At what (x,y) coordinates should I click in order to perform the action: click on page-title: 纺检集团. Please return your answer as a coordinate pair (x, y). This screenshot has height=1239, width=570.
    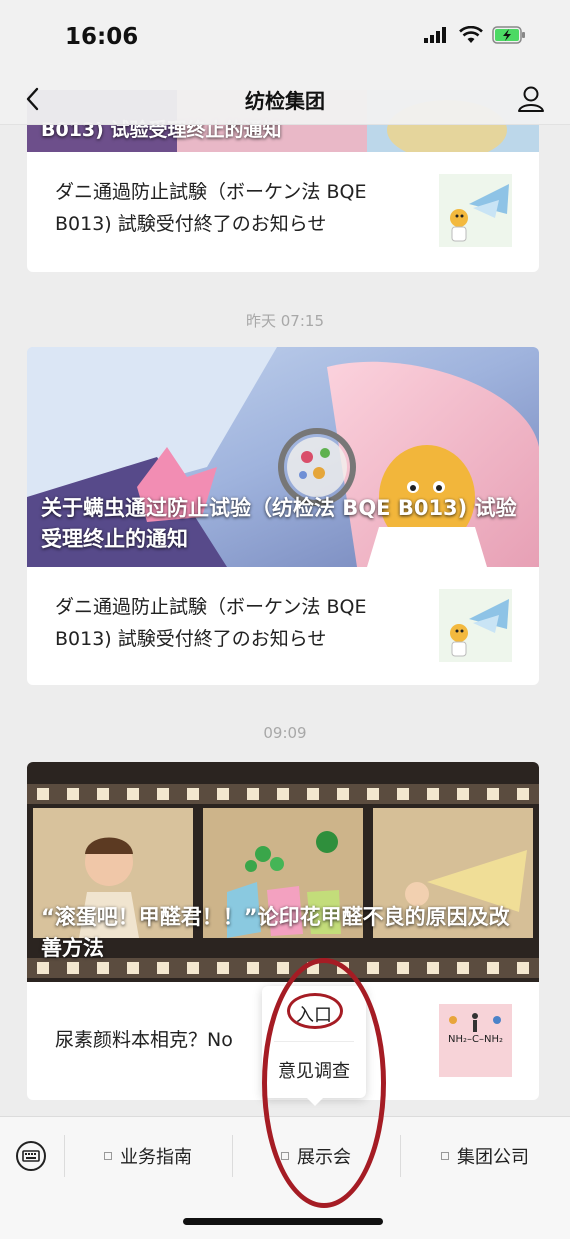
    Looking at the image, I should click on (285, 101).